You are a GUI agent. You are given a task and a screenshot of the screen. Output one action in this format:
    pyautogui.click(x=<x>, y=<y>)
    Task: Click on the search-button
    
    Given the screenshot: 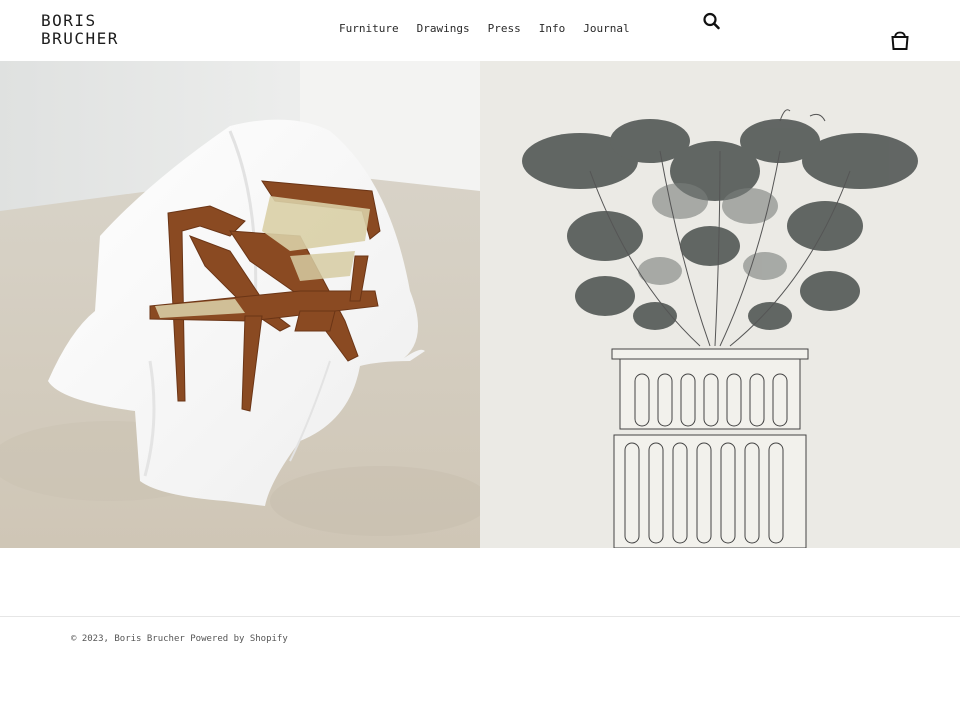 What is the action you would take?
    pyautogui.click(x=712, y=22)
    